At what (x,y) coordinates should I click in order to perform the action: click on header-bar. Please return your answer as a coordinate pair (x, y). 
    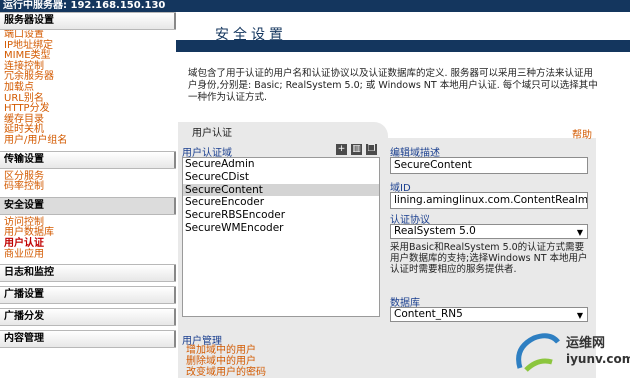
    Looking at the image, I should click on (403, 46).